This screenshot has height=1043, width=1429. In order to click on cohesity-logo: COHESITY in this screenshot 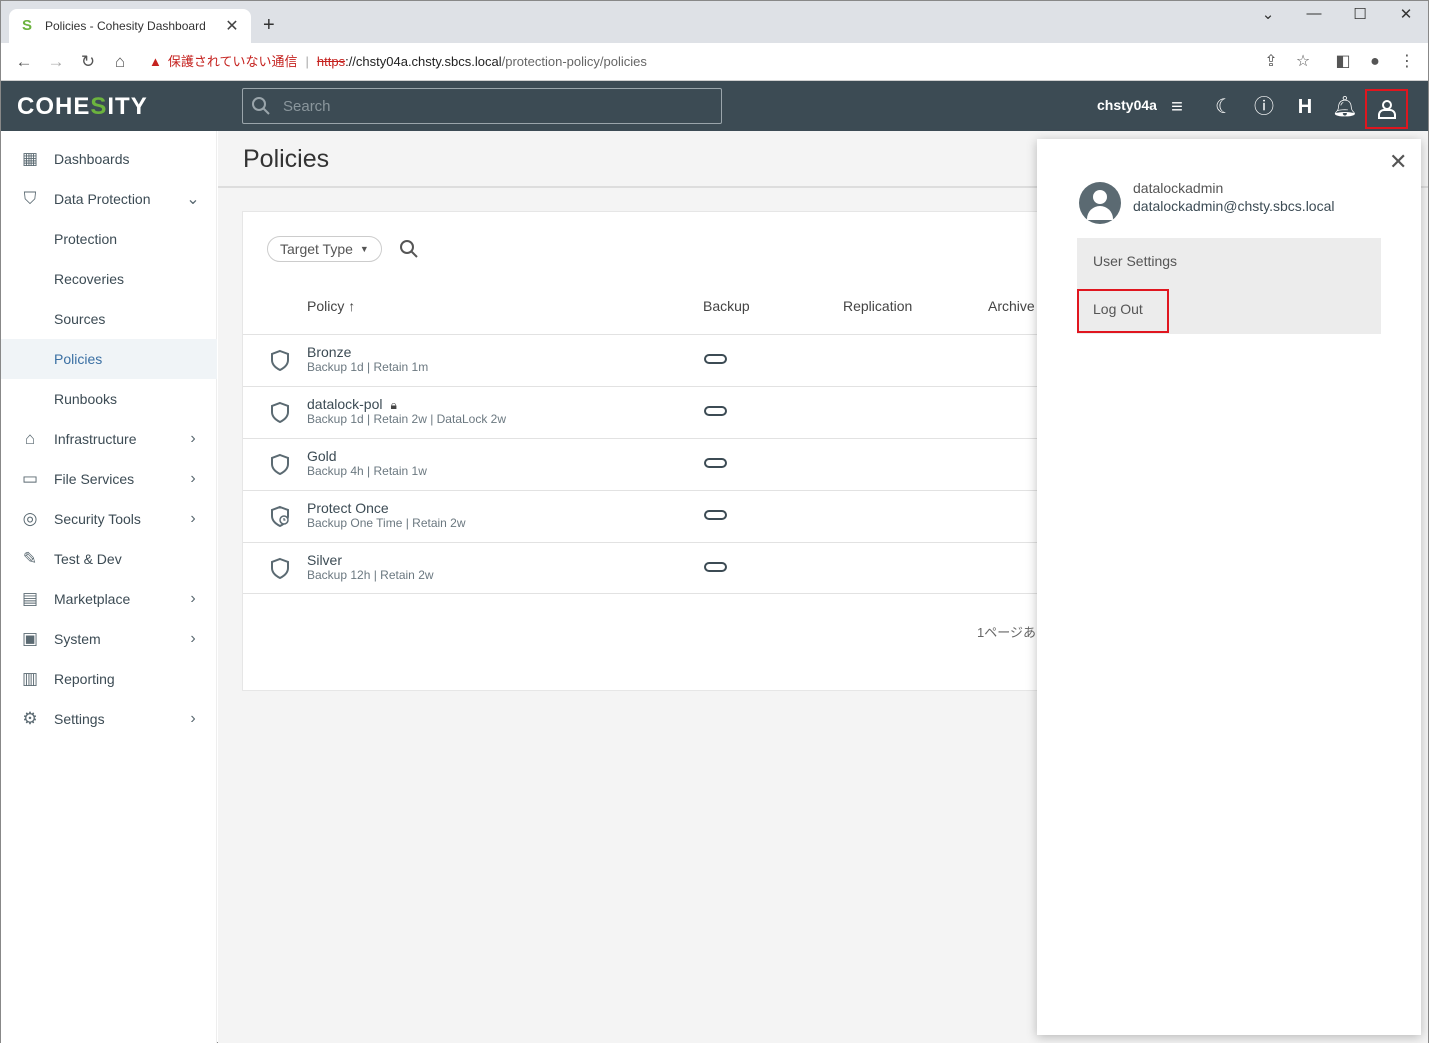, I will do `click(82, 107)`.